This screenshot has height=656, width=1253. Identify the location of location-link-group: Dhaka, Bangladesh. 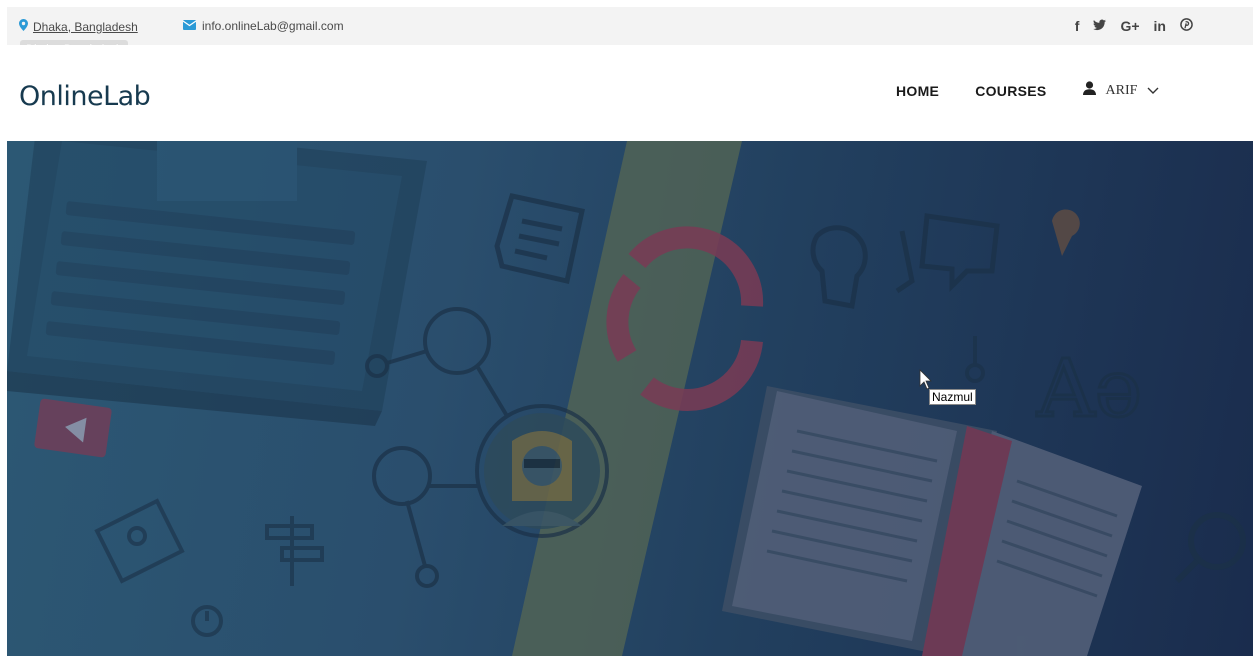
(78, 26).